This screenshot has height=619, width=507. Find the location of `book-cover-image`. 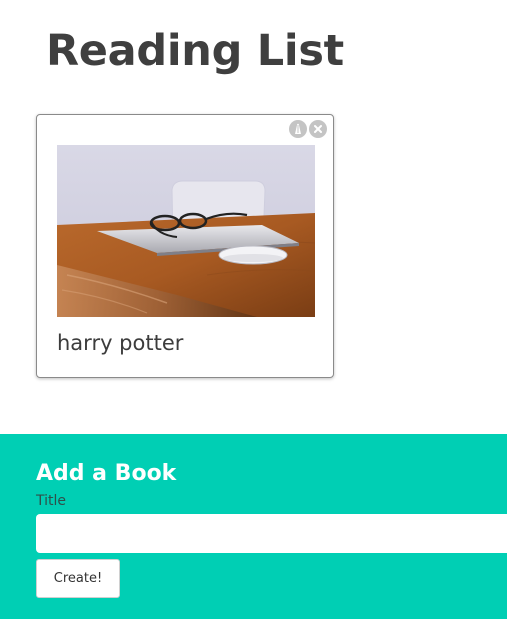

book-cover-image is located at coordinates (186, 231).